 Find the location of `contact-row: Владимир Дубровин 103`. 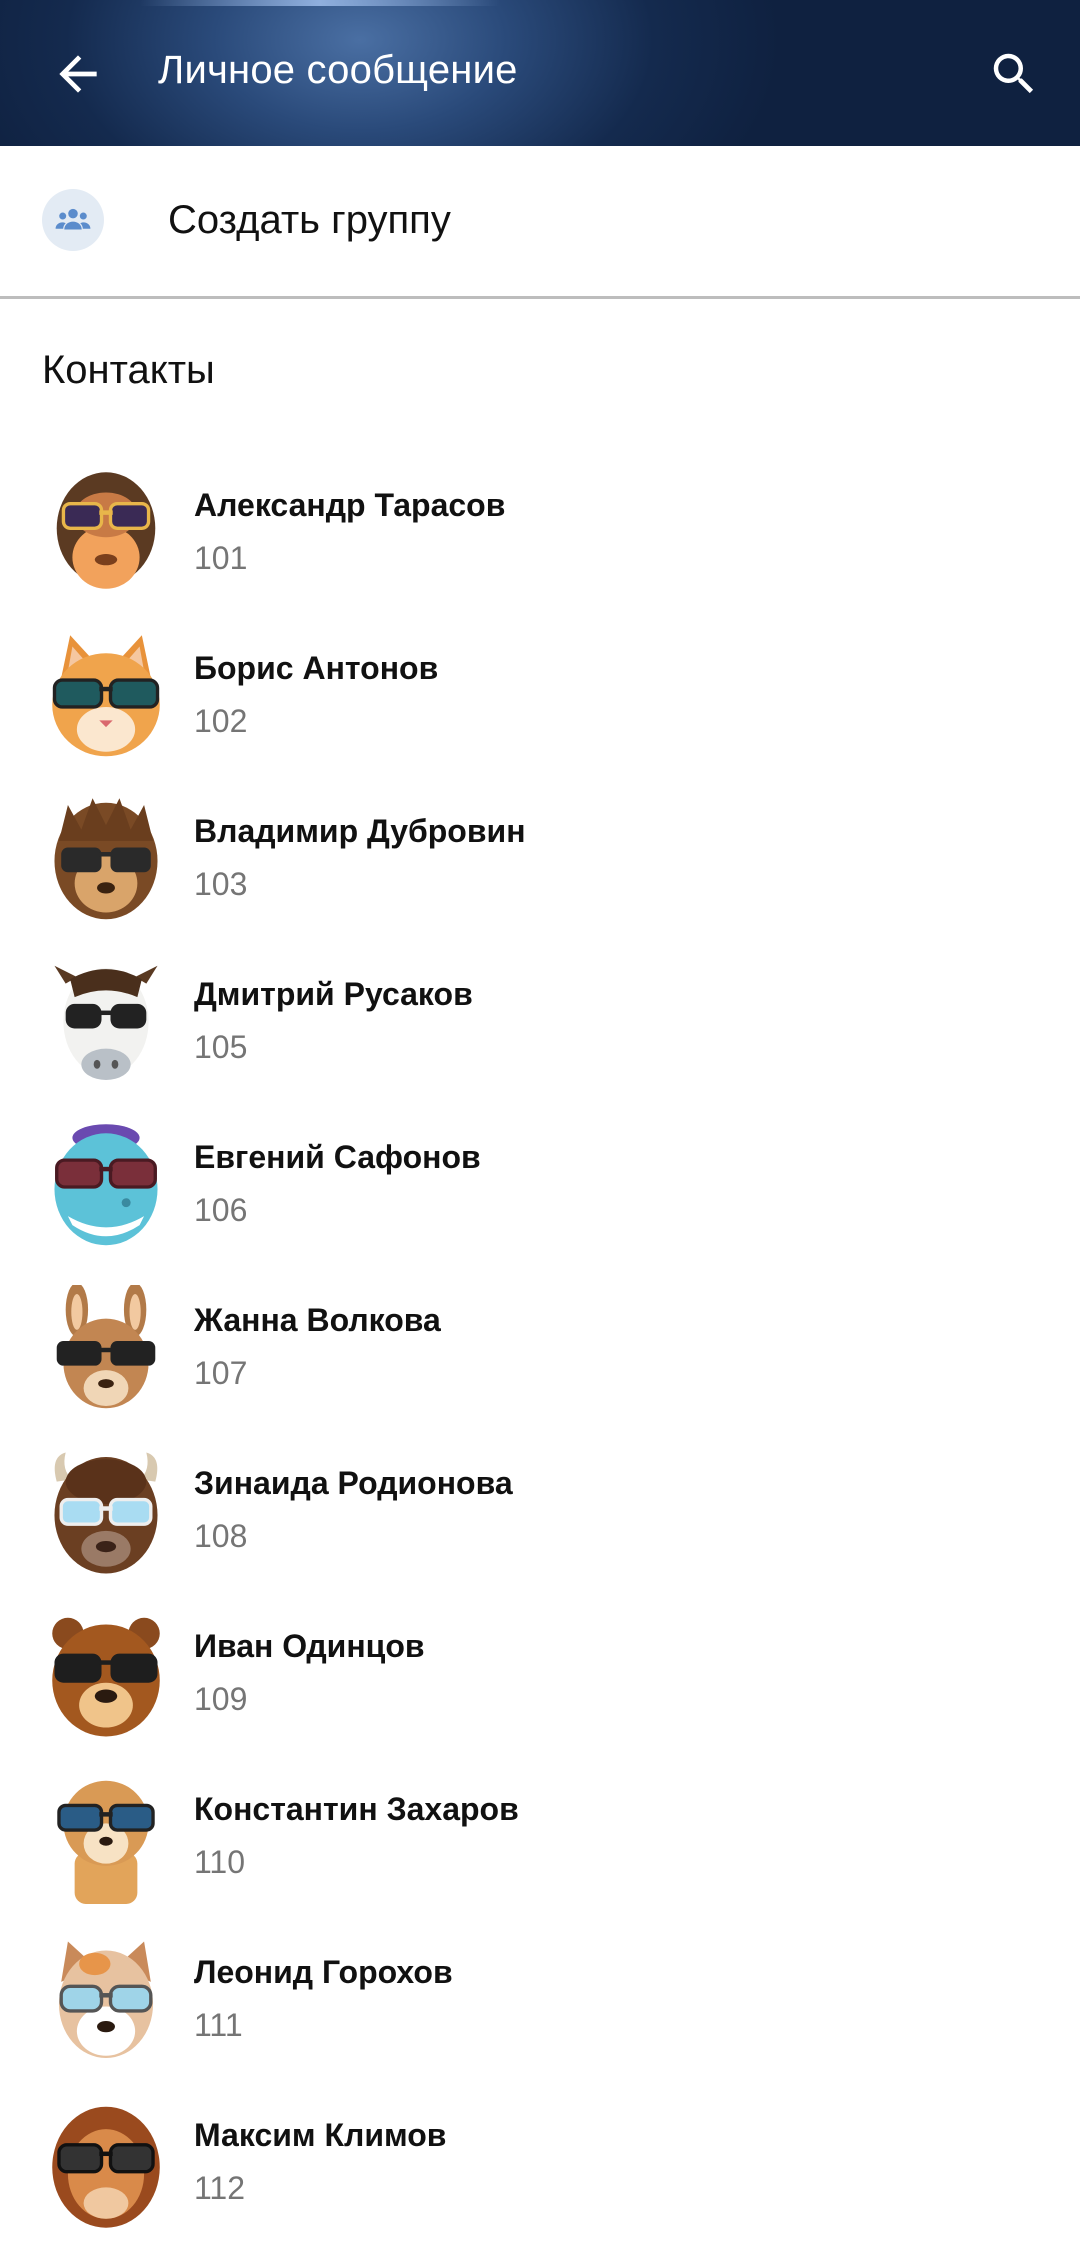

contact-row: Владимир Дубровин 103 is located at coordinates (540, 867).